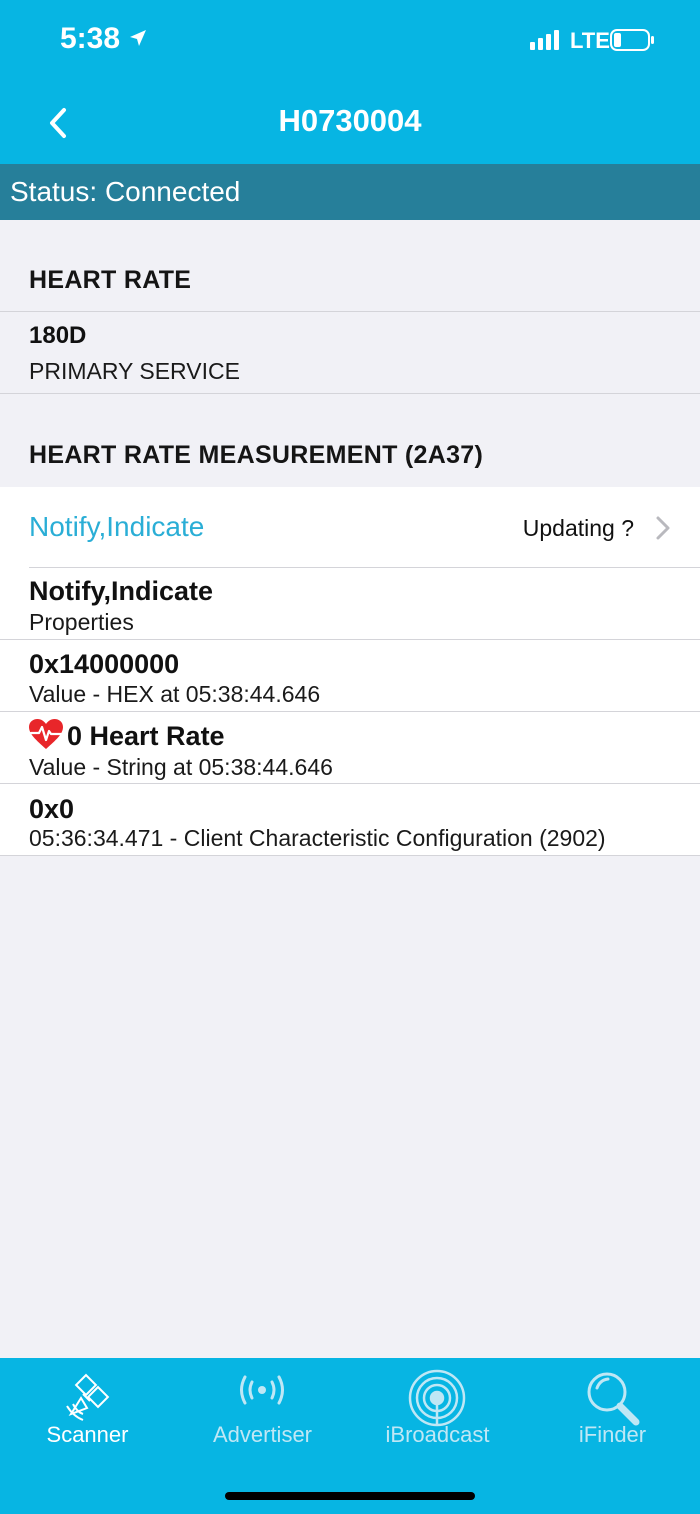  I want to click on network-type: LTE, so click(590, 40).